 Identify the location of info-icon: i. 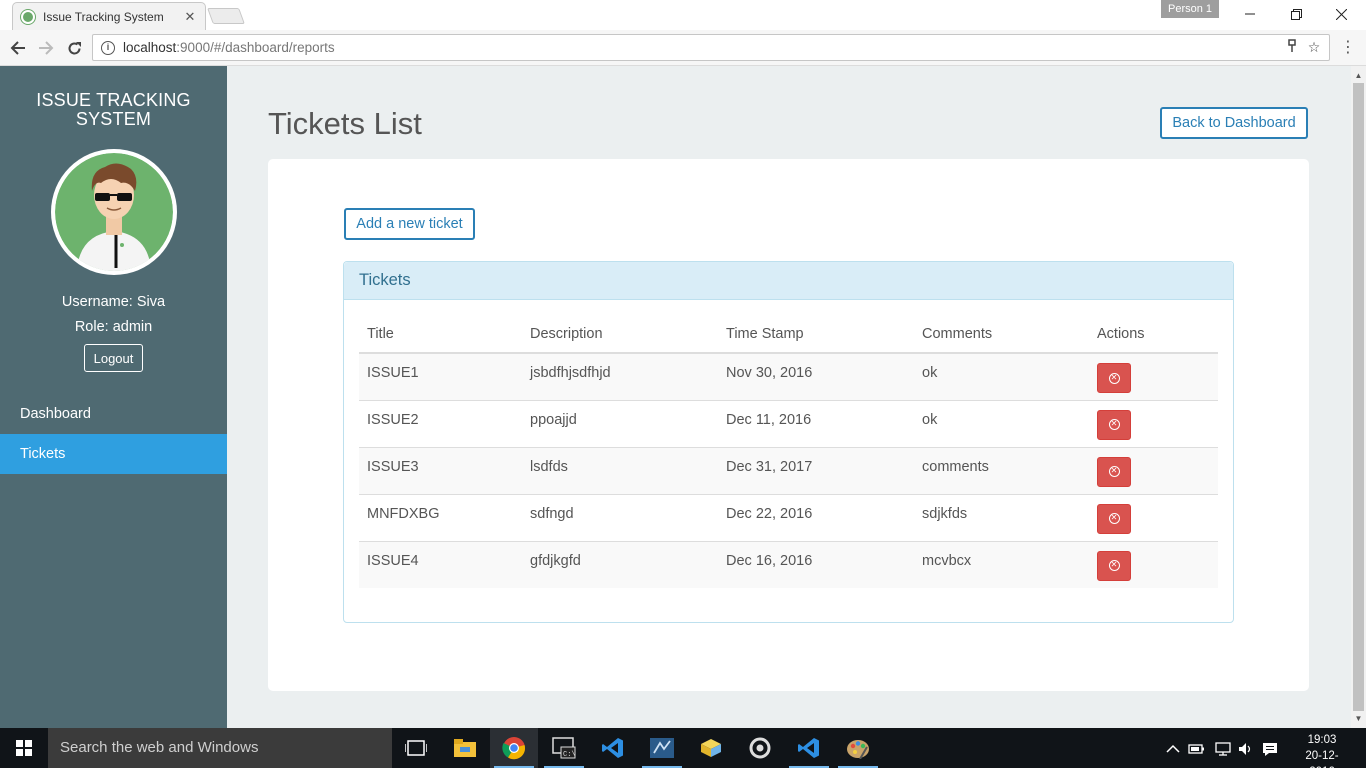
(108, 47).